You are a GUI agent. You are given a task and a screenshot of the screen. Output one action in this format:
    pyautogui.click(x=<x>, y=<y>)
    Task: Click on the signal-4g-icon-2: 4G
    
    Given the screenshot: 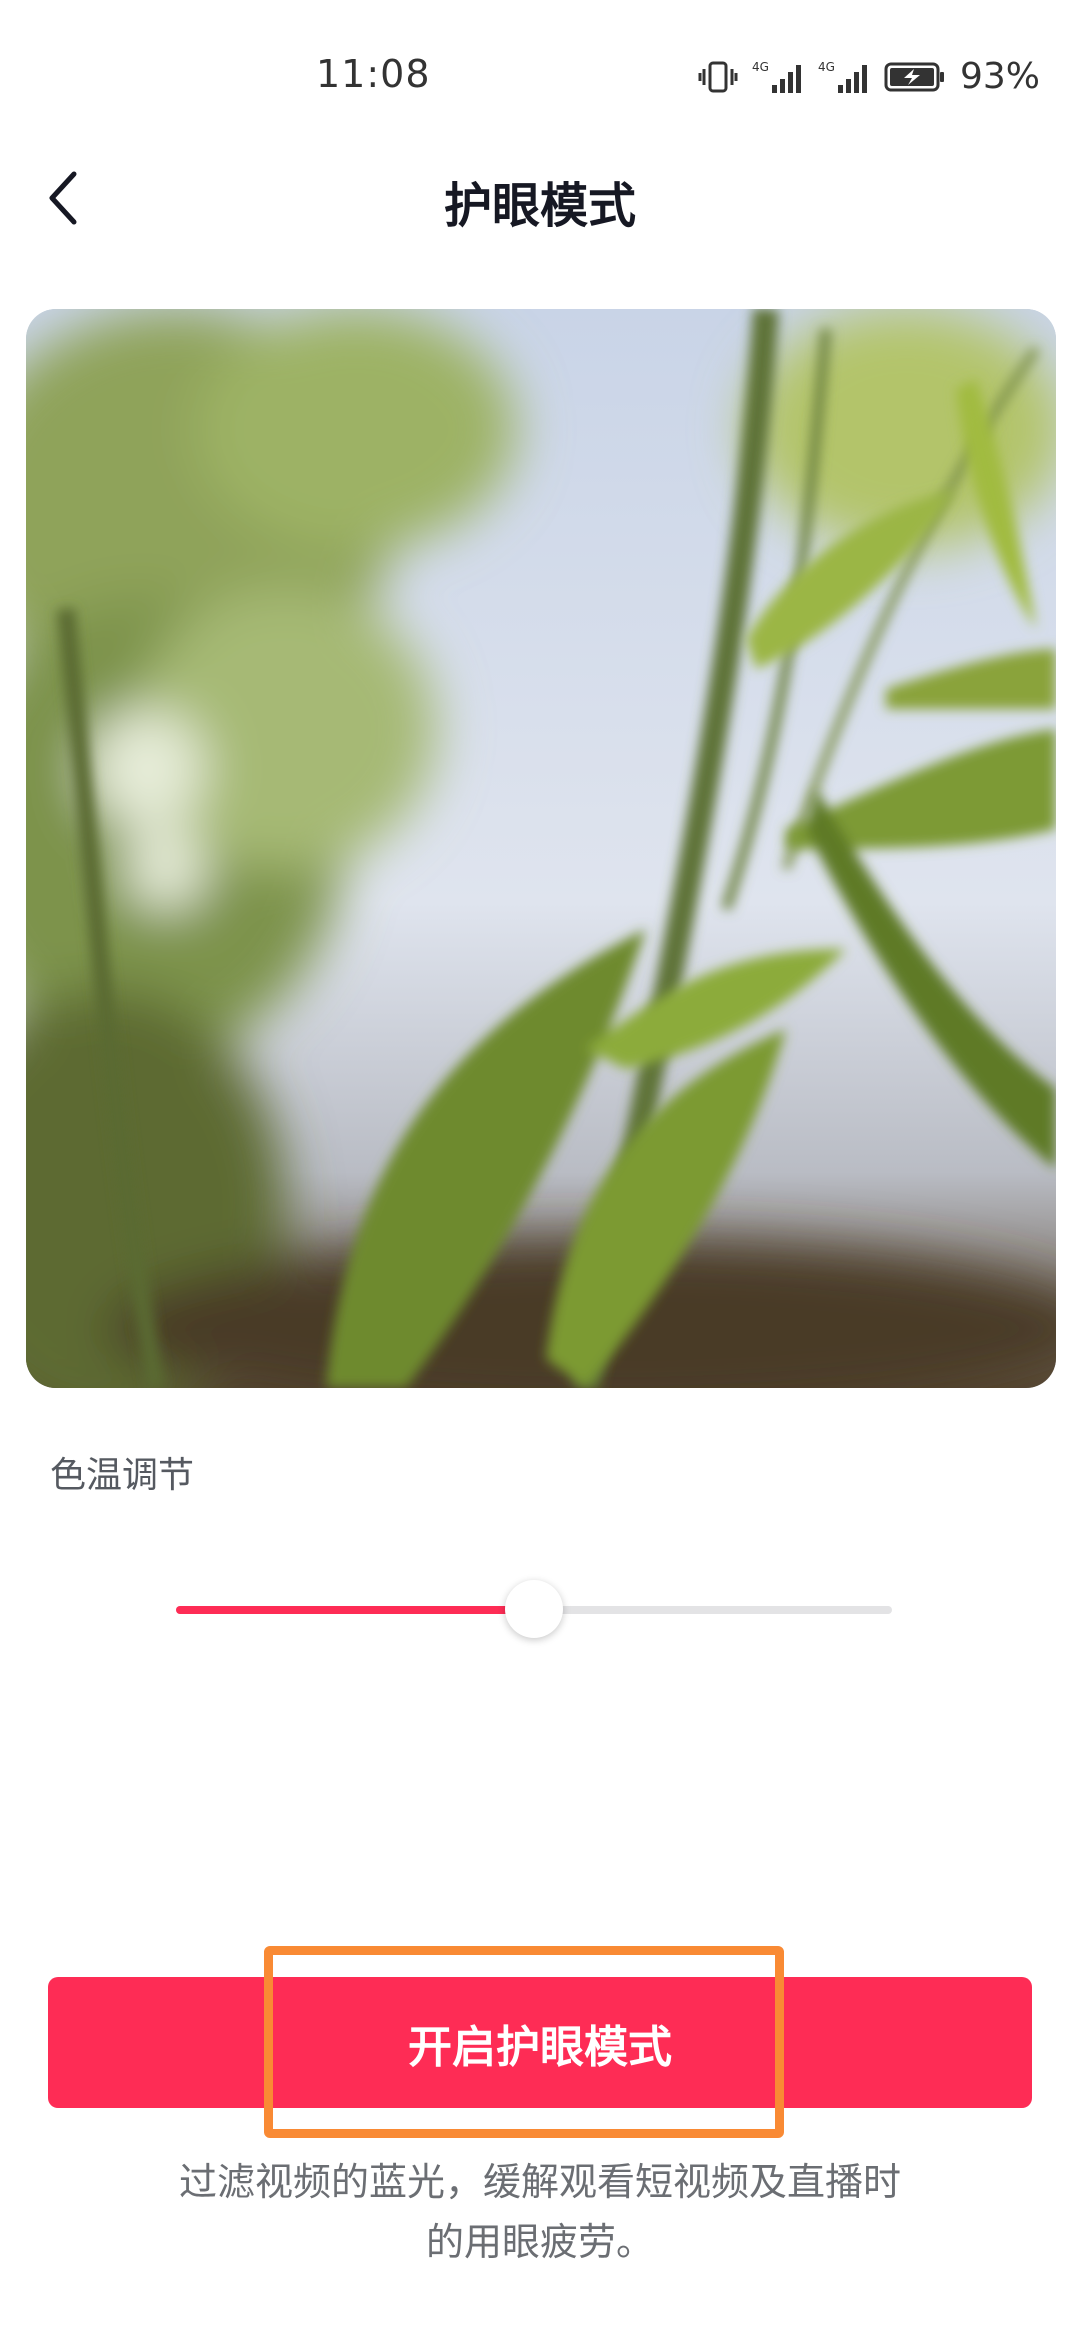 What is the action you would take?
    pyautogui.click(x=844, y=77)
    